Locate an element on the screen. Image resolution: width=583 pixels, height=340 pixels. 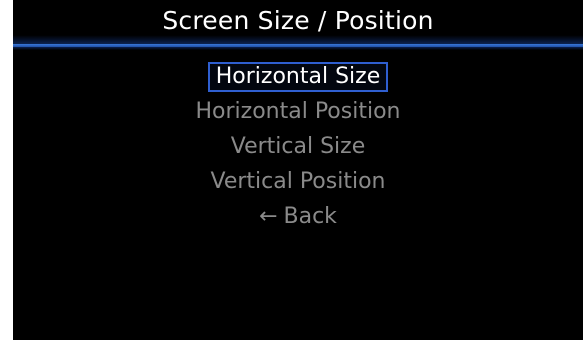
left-arrow-icon: ← is located at coordinates (268, 216).